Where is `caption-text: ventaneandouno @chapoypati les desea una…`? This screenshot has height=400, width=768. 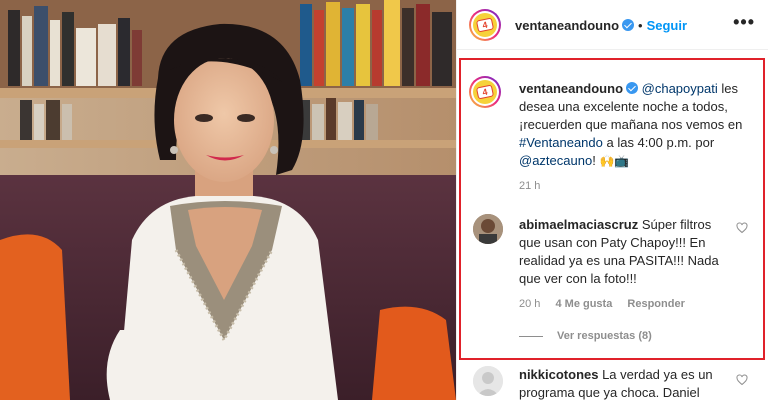
caption-text: ventaneandouno @chapoypati les desea una… is located at coordinates (639, 125).